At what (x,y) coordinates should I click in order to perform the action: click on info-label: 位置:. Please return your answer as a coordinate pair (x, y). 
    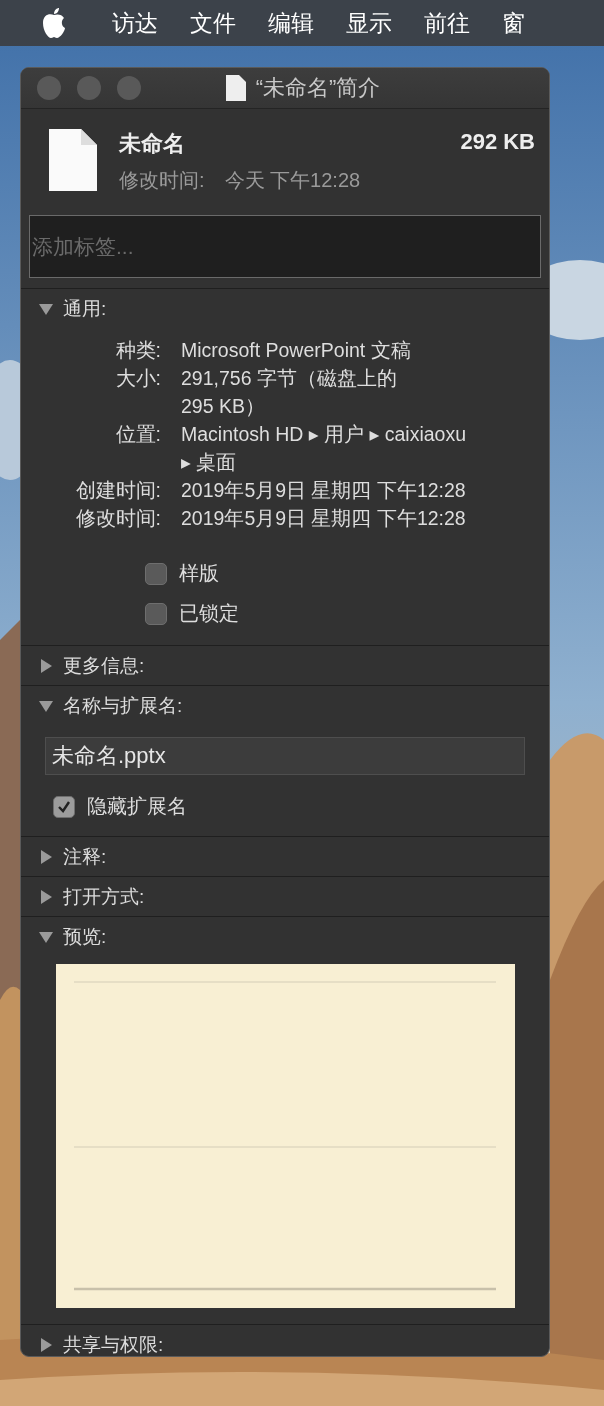
    Looking at the image, I should click on (137, 434).